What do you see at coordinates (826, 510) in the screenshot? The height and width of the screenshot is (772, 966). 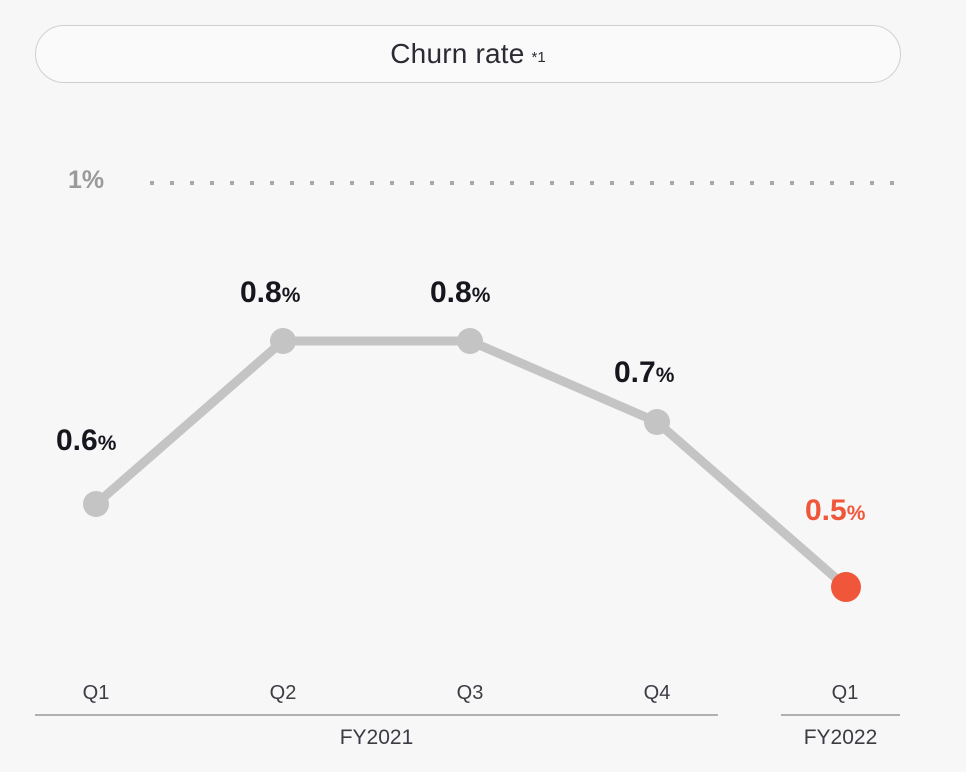 I see `data-label-q1-fy2022-value: 0.5` at bounding box center [826, 510].